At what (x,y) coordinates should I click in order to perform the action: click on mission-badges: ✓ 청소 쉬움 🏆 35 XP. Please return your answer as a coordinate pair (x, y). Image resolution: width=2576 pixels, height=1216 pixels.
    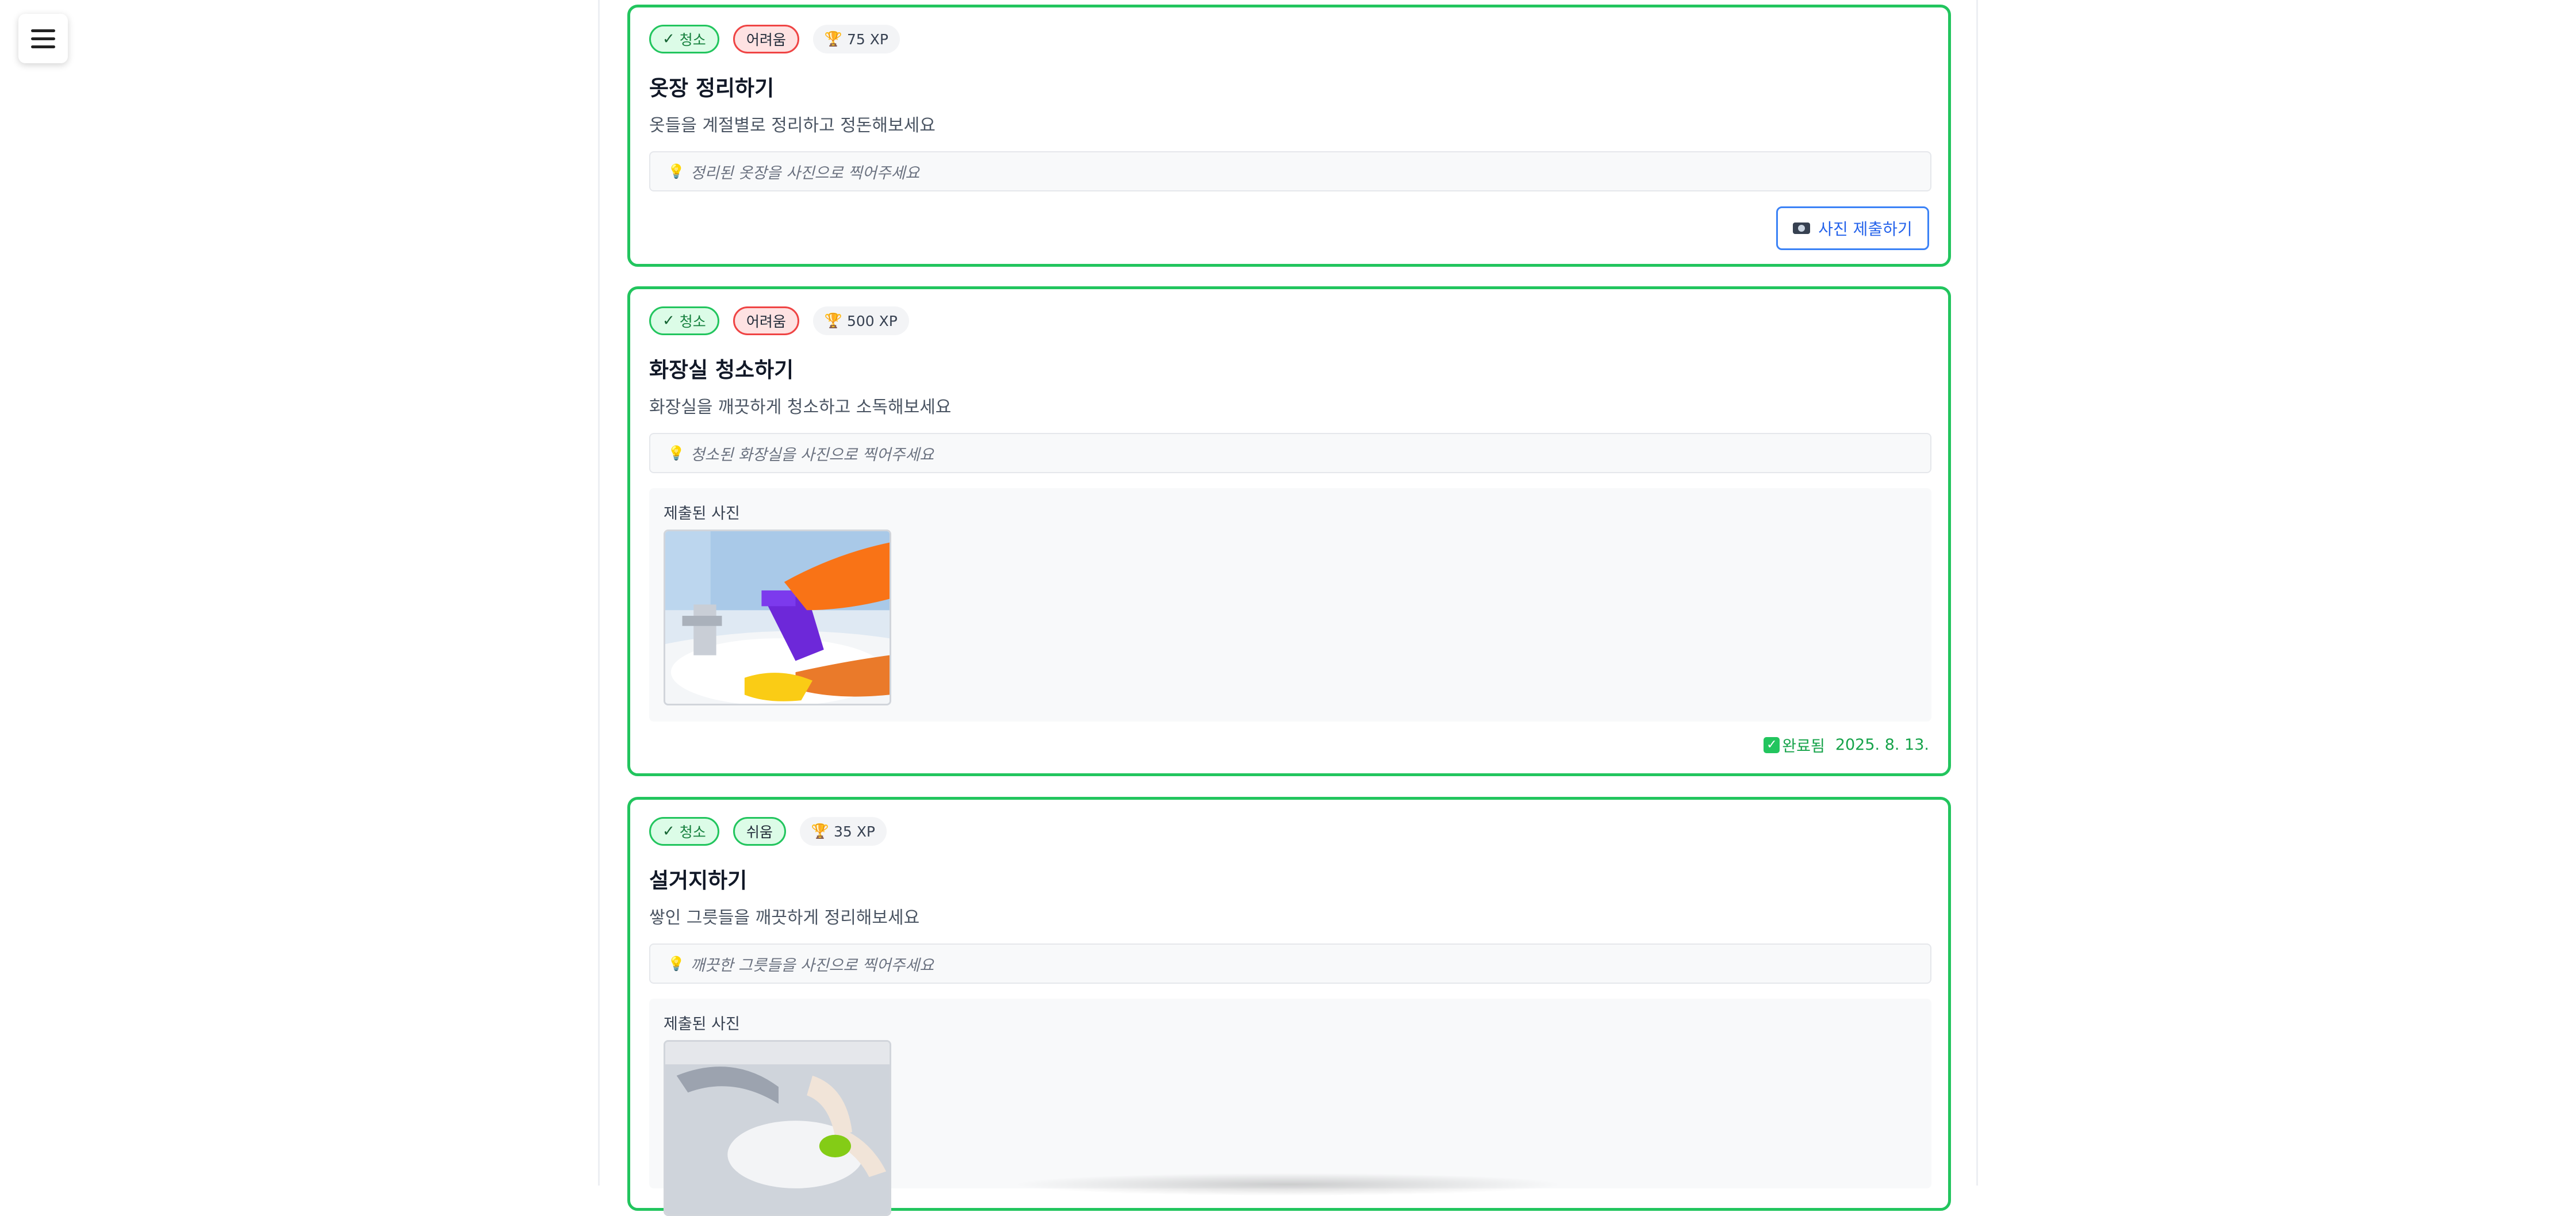
    Looking at the image, I should click on (768, 831).